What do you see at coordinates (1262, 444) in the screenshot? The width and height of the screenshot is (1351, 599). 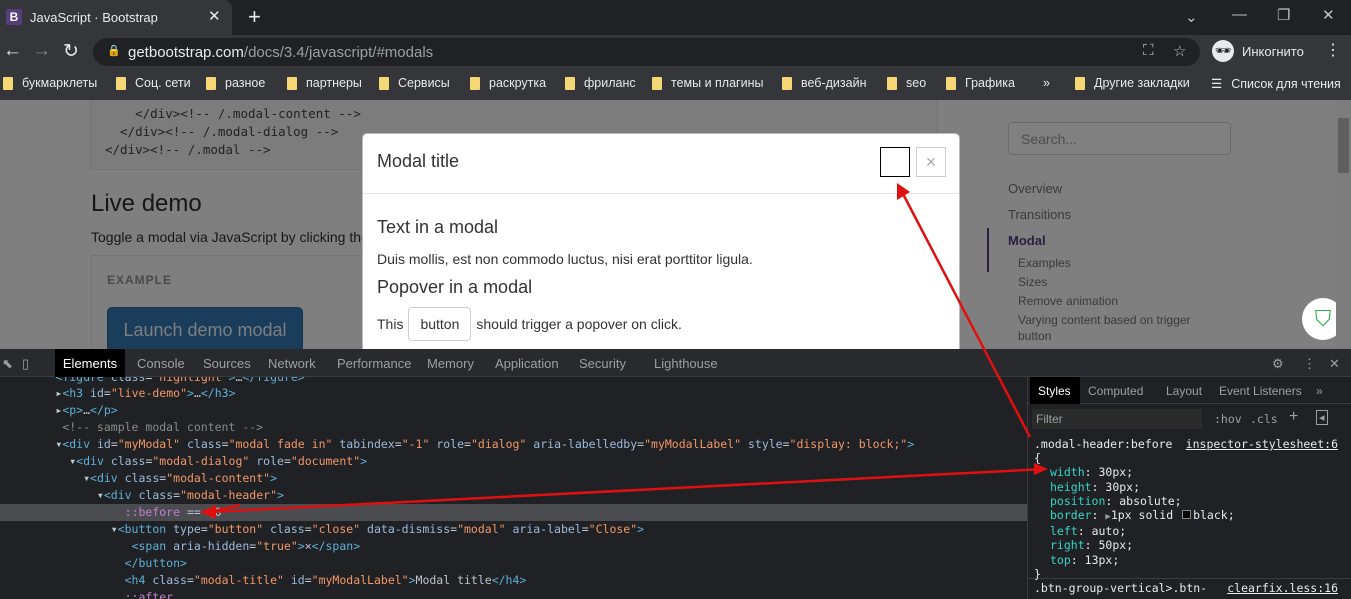 I see `rule-source-link: inspector-stylesheet:6` at bounding box center [1262, 444].